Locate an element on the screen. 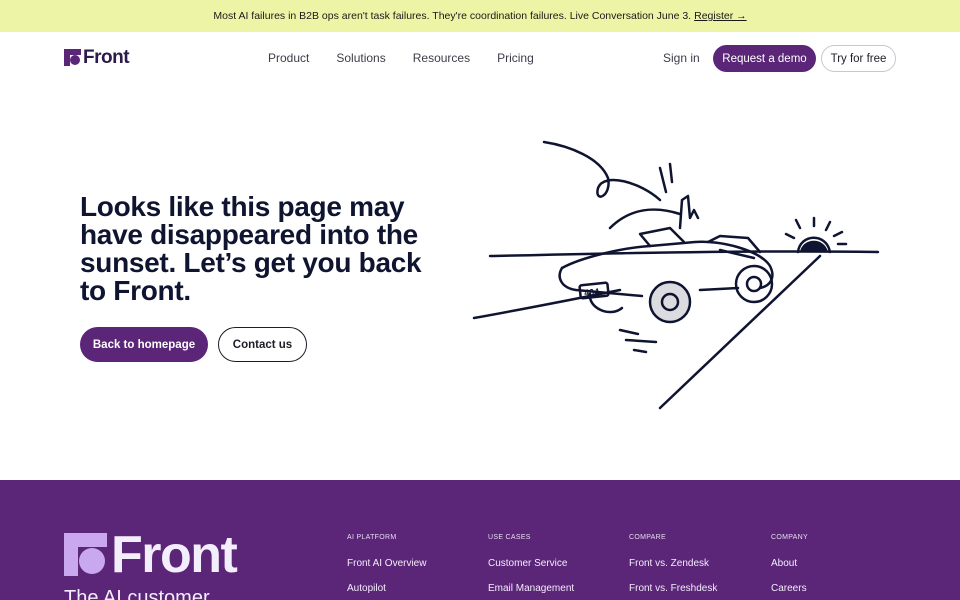 The height and width of the screenshot is (600, 960). nav-links: Product Solutions Resources Pricing is located at coordinates (414, 58).